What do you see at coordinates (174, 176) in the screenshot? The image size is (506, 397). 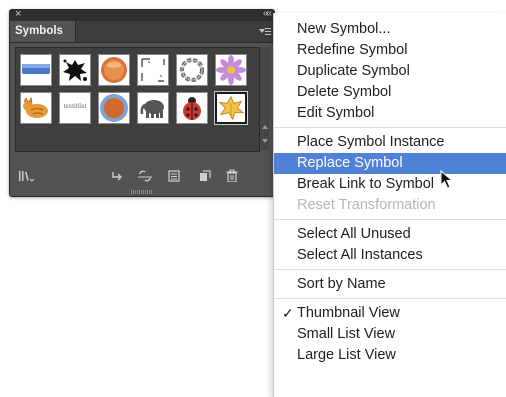 I see `symbol-options-icon` at bounding box center [174, 176].